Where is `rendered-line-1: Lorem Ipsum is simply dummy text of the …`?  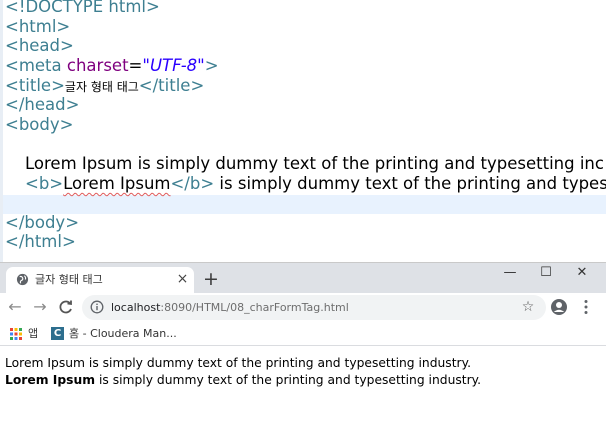 rendered-line-1: Lorem Ipsum is simply dummy text of the … is located at coordinates (238, 363).